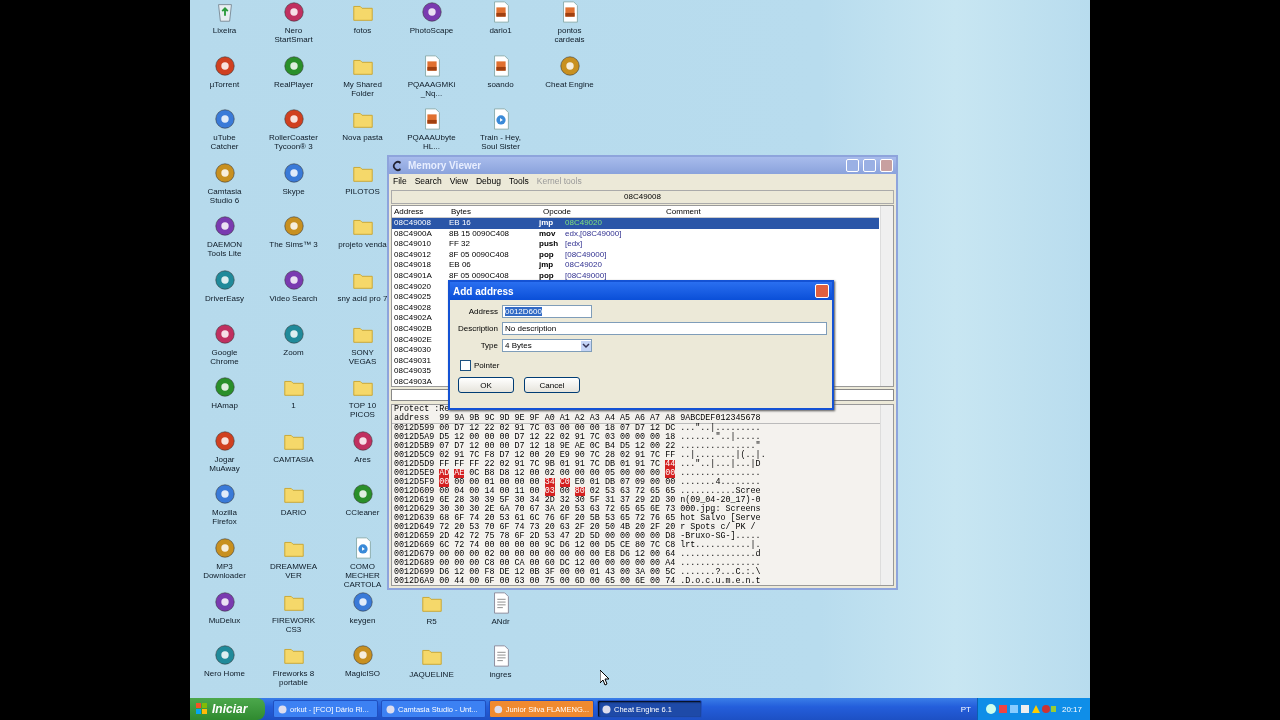 The width and height of the screenshot is (1280, 720). What do you see at coordinates (869, 165) in the screenshot?
I see `maximize-button` at bounding box center [869, 165].